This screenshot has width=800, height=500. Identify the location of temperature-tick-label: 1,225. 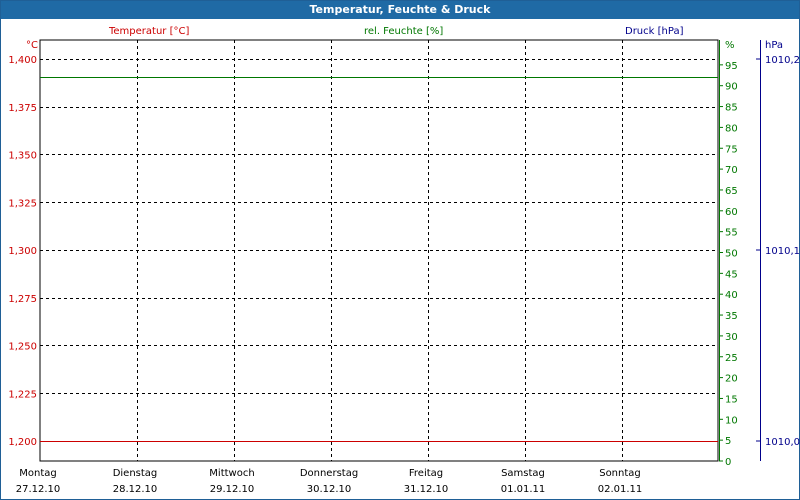
(22, 394).